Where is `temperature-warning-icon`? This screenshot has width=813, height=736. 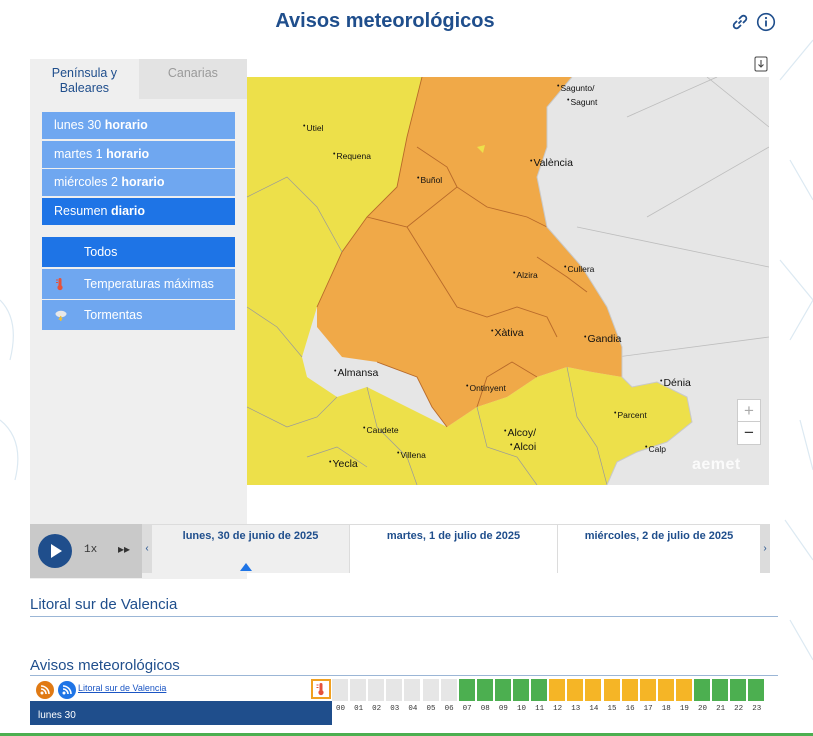
temperature-warning-icon is located at coordinates (321, 689).